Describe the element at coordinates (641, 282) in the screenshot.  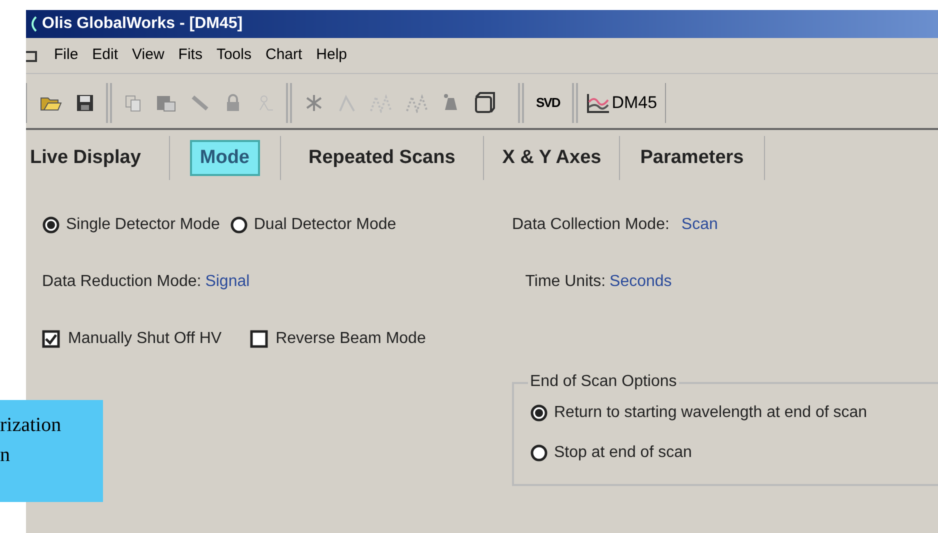
I see `time-units-value: Seconds` at that location.